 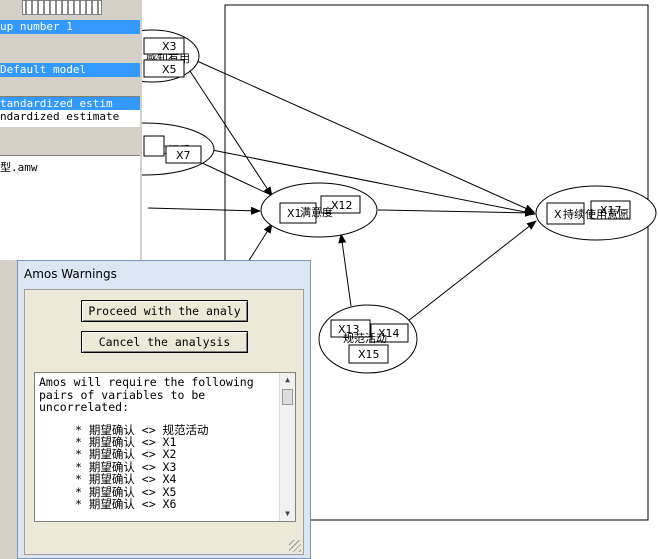 What do you see at coordinates (287, 514) in the screenshot?
I see `scroll-down-arrow-icon: ▼` at bounding box center [287, 514].